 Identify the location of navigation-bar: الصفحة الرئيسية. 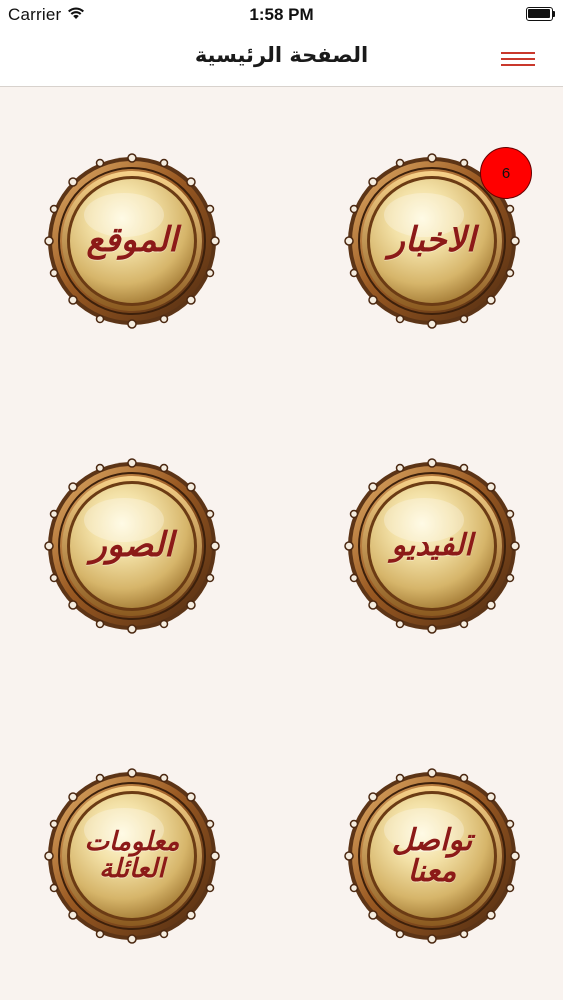
(281, 58).